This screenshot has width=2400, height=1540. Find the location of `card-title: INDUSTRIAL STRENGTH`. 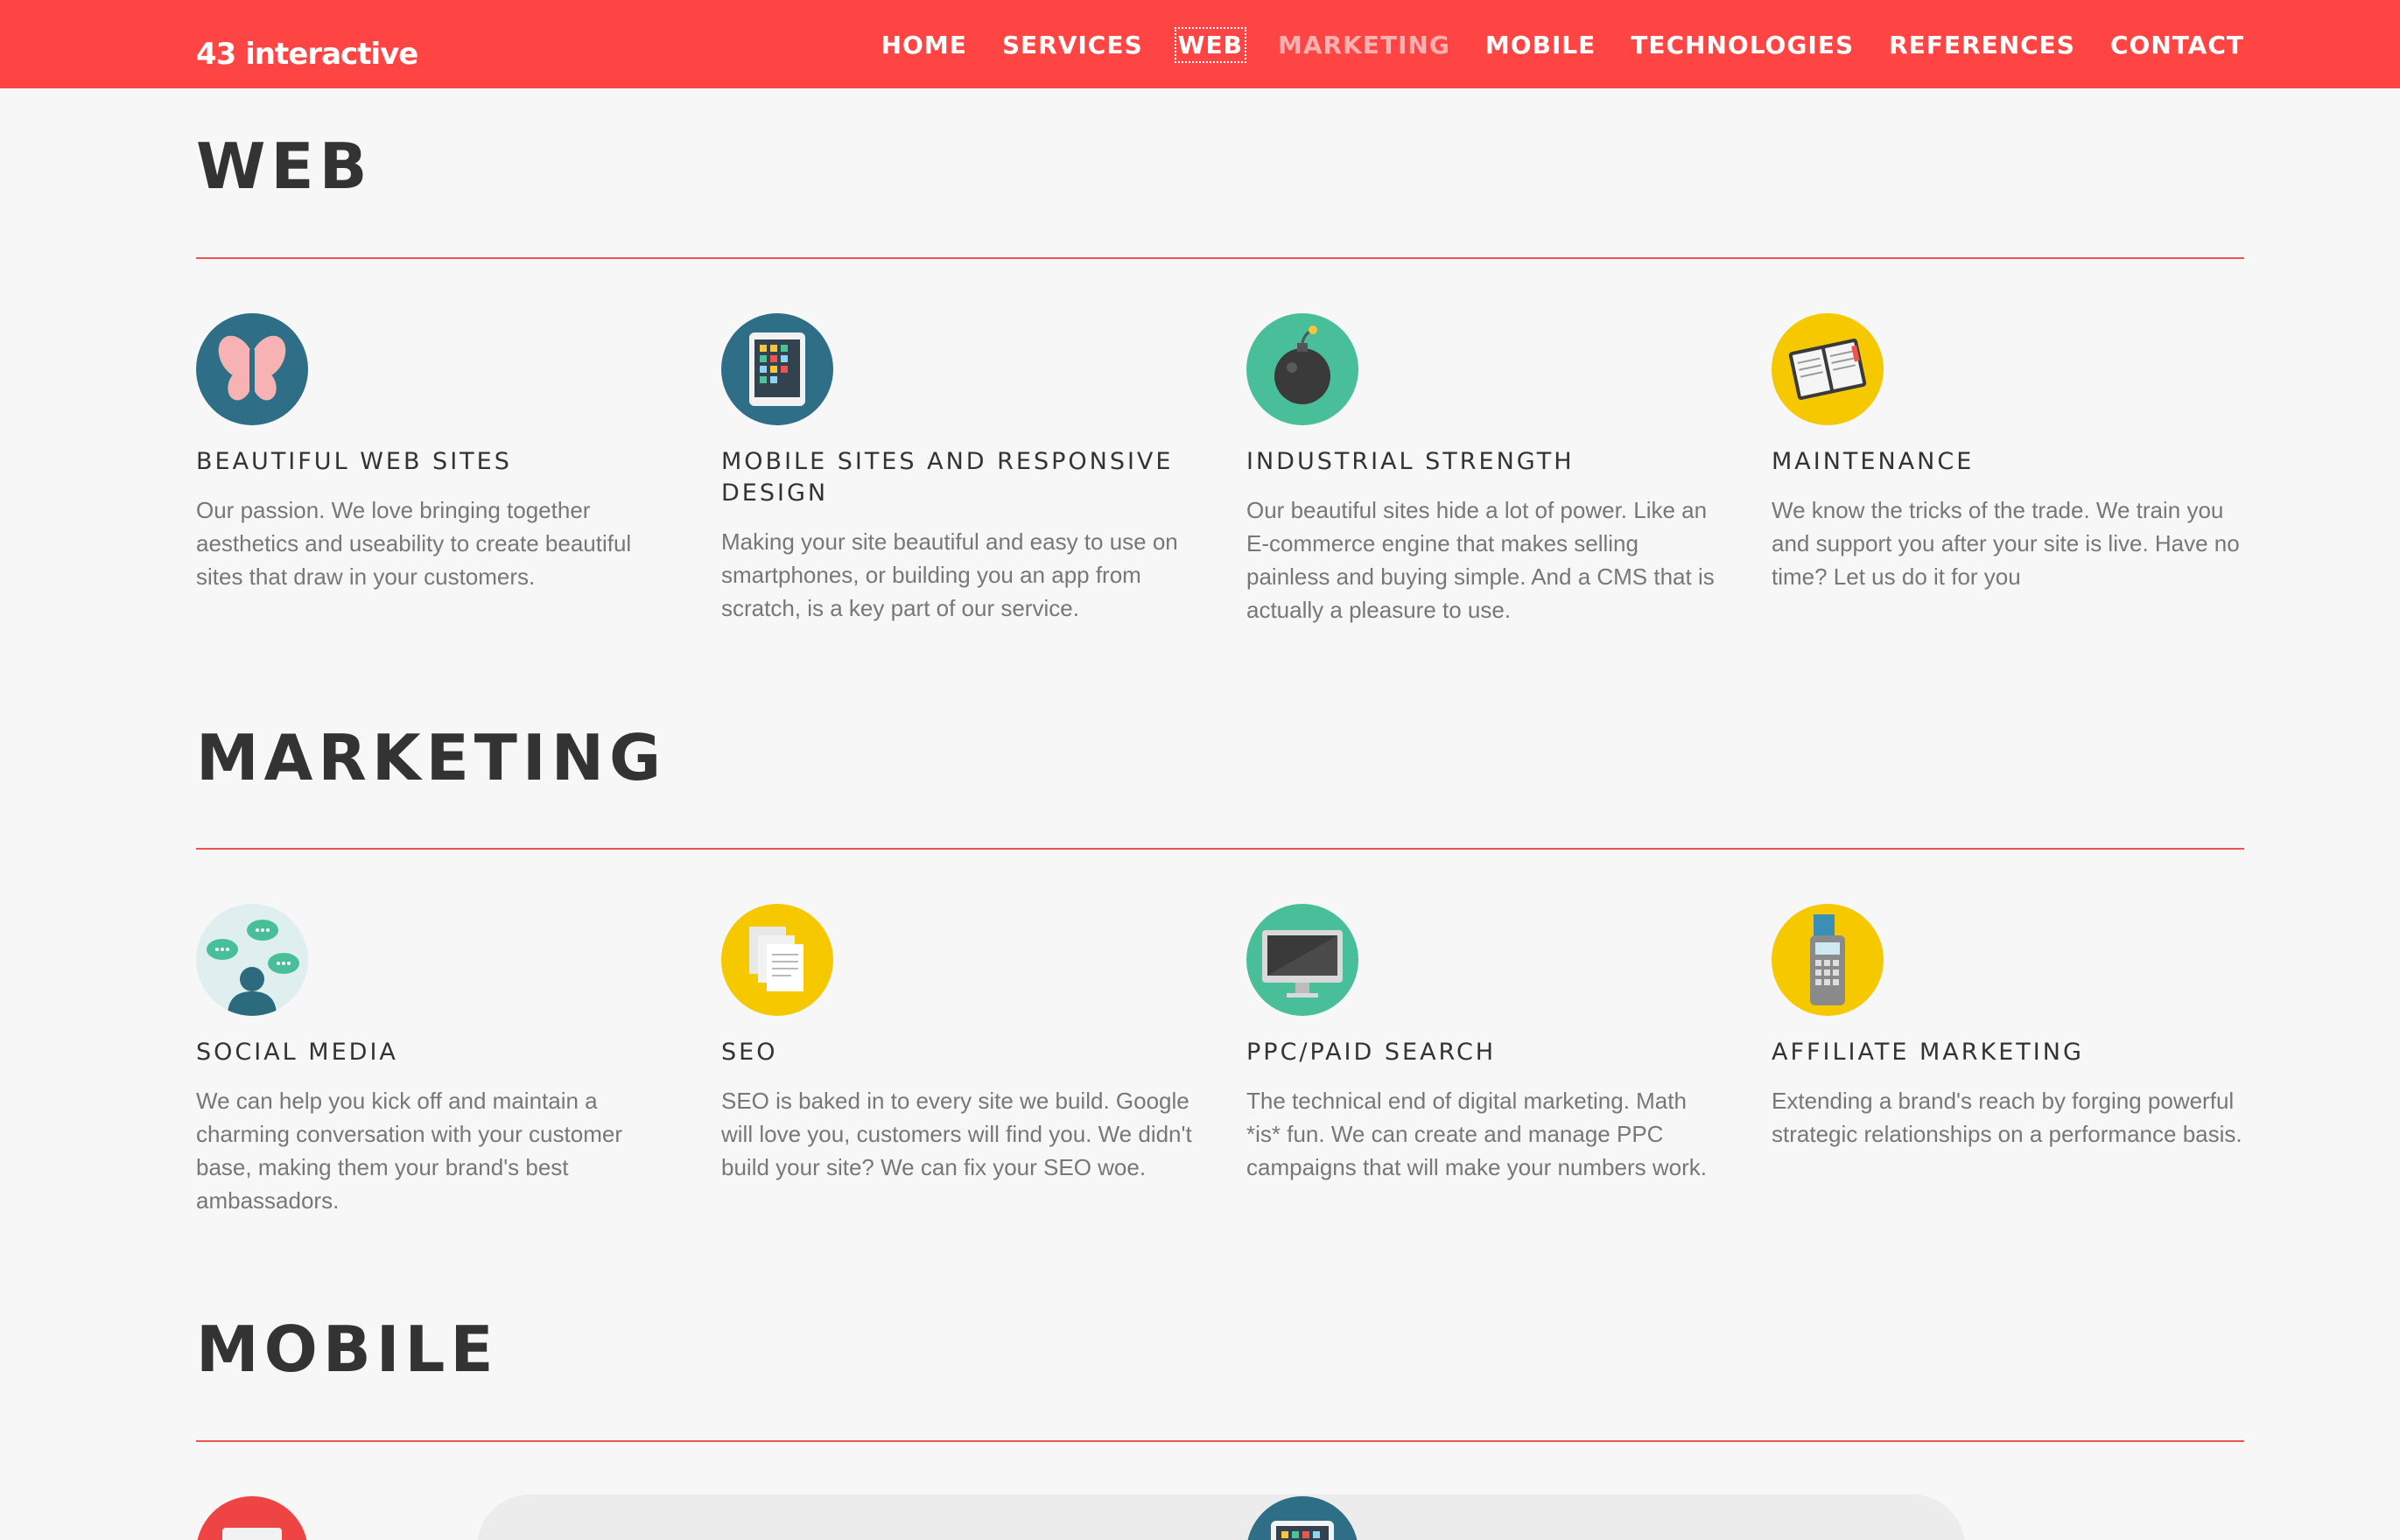

card-title: INDUSTRIAL STRENGTH is located at coordinates (1411, 461).